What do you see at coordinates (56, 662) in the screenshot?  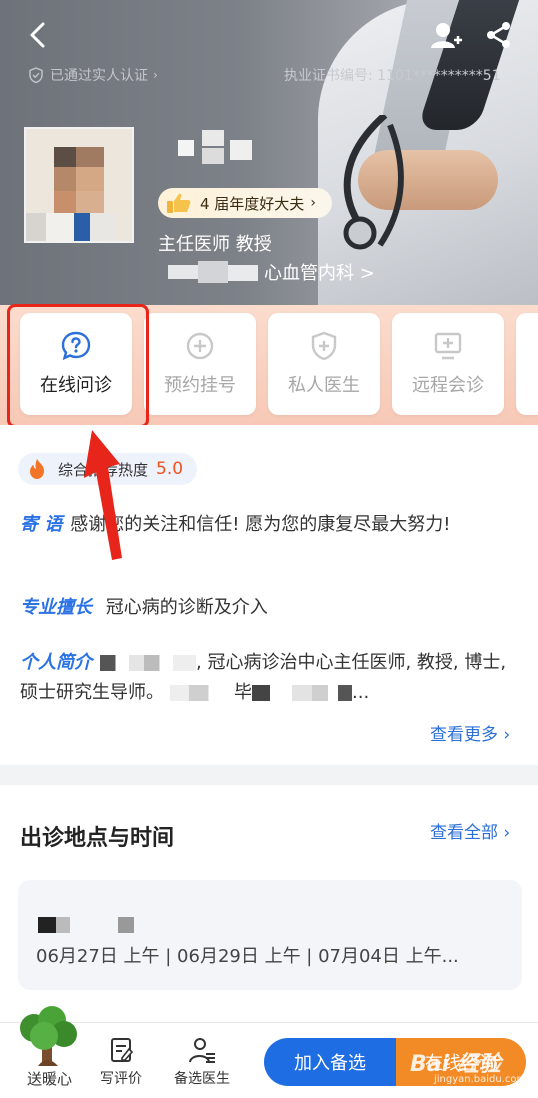 I see `intro-lead: 个人简介` at bounding box center [56, 662].